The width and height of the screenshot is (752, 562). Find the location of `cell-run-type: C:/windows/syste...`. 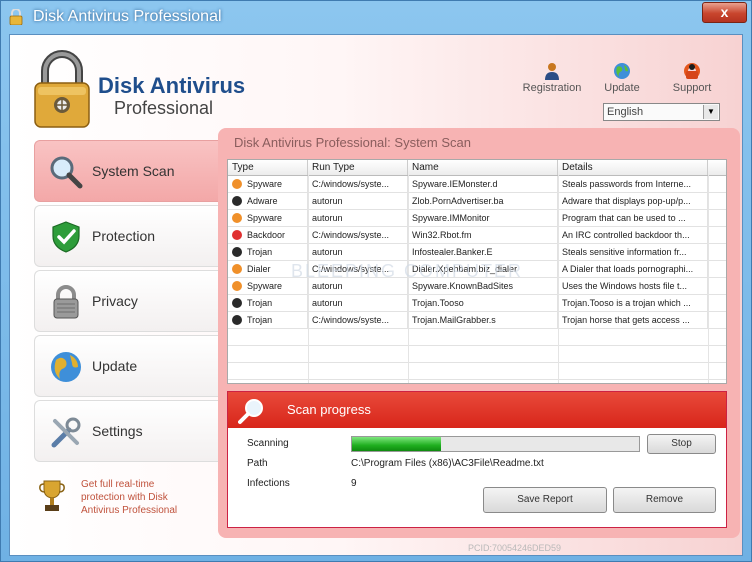

cell-run-type: C:/windows/syste... is located at coordinates (351, 320).